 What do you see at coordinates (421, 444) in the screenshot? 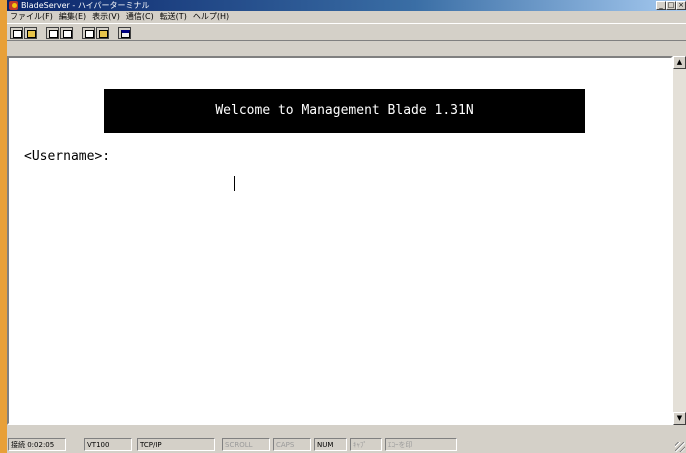
I see `status-echo-print: ｴｺｰを印` at bounding box center [421, 444].